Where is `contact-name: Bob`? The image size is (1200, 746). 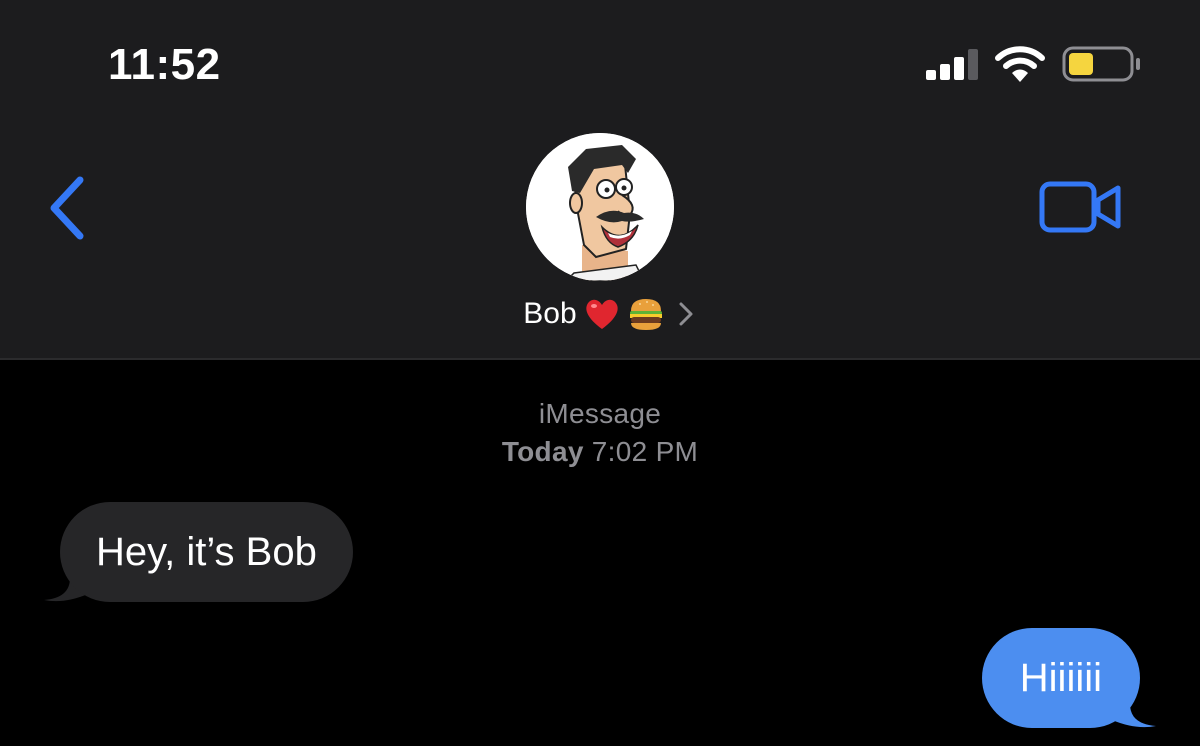
contact-name: Bob is located at coordinates (550, 313).